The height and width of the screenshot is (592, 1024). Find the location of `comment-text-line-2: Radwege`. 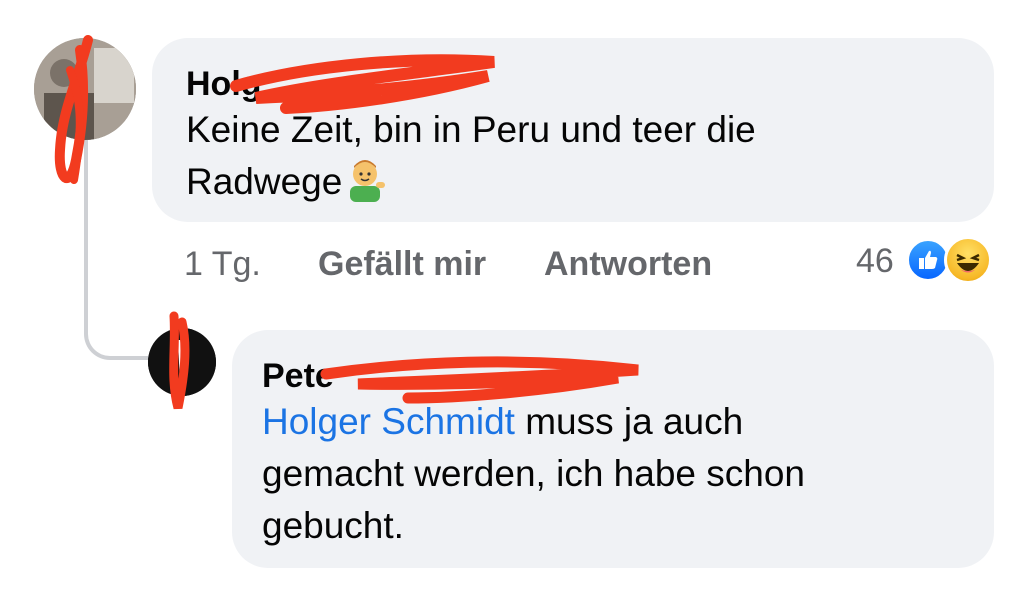

comment-text-line-2: Radwege is located at coordinates (573, 182).